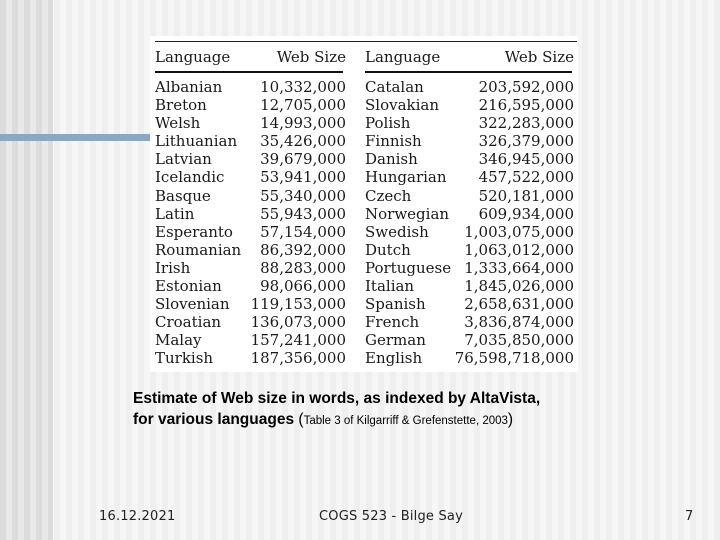 The image size is (720, 540). What do you see at coordinates (539, 57) in the screenshot?
I see `header-web-size-right: Web Size` at bounding box center [539, 57].